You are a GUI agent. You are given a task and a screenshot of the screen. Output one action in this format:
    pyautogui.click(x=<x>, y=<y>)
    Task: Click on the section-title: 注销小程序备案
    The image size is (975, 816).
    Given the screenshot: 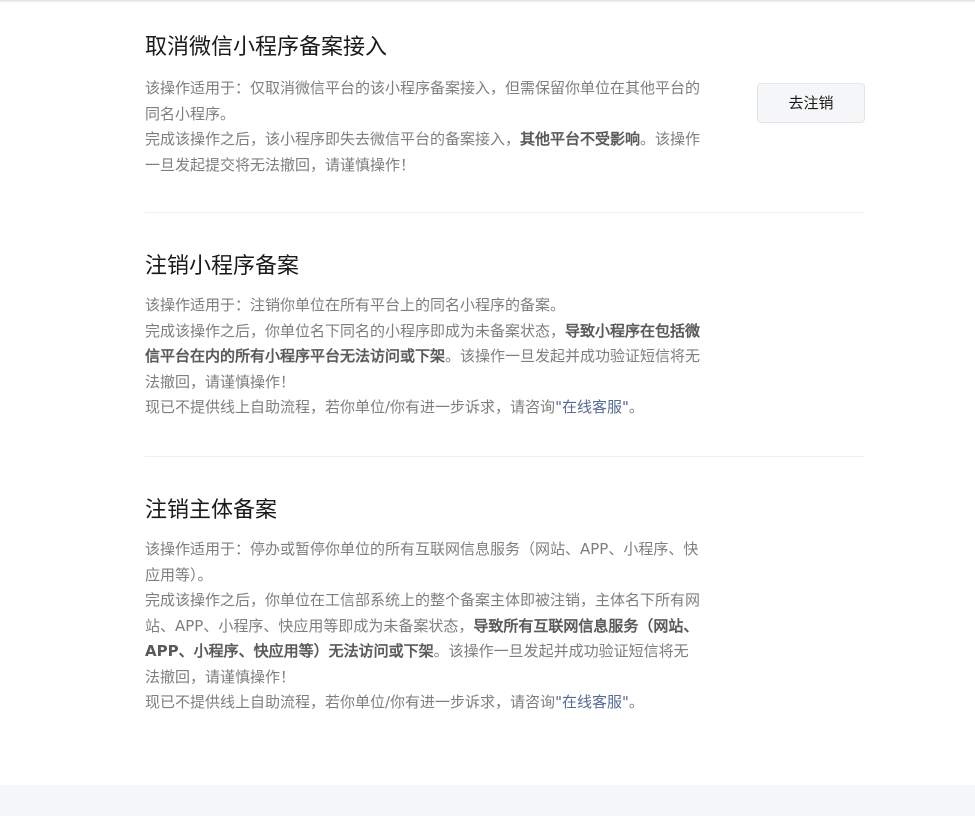 What is the action you would take?
    pyautogui.click(x=222, y=266)
    